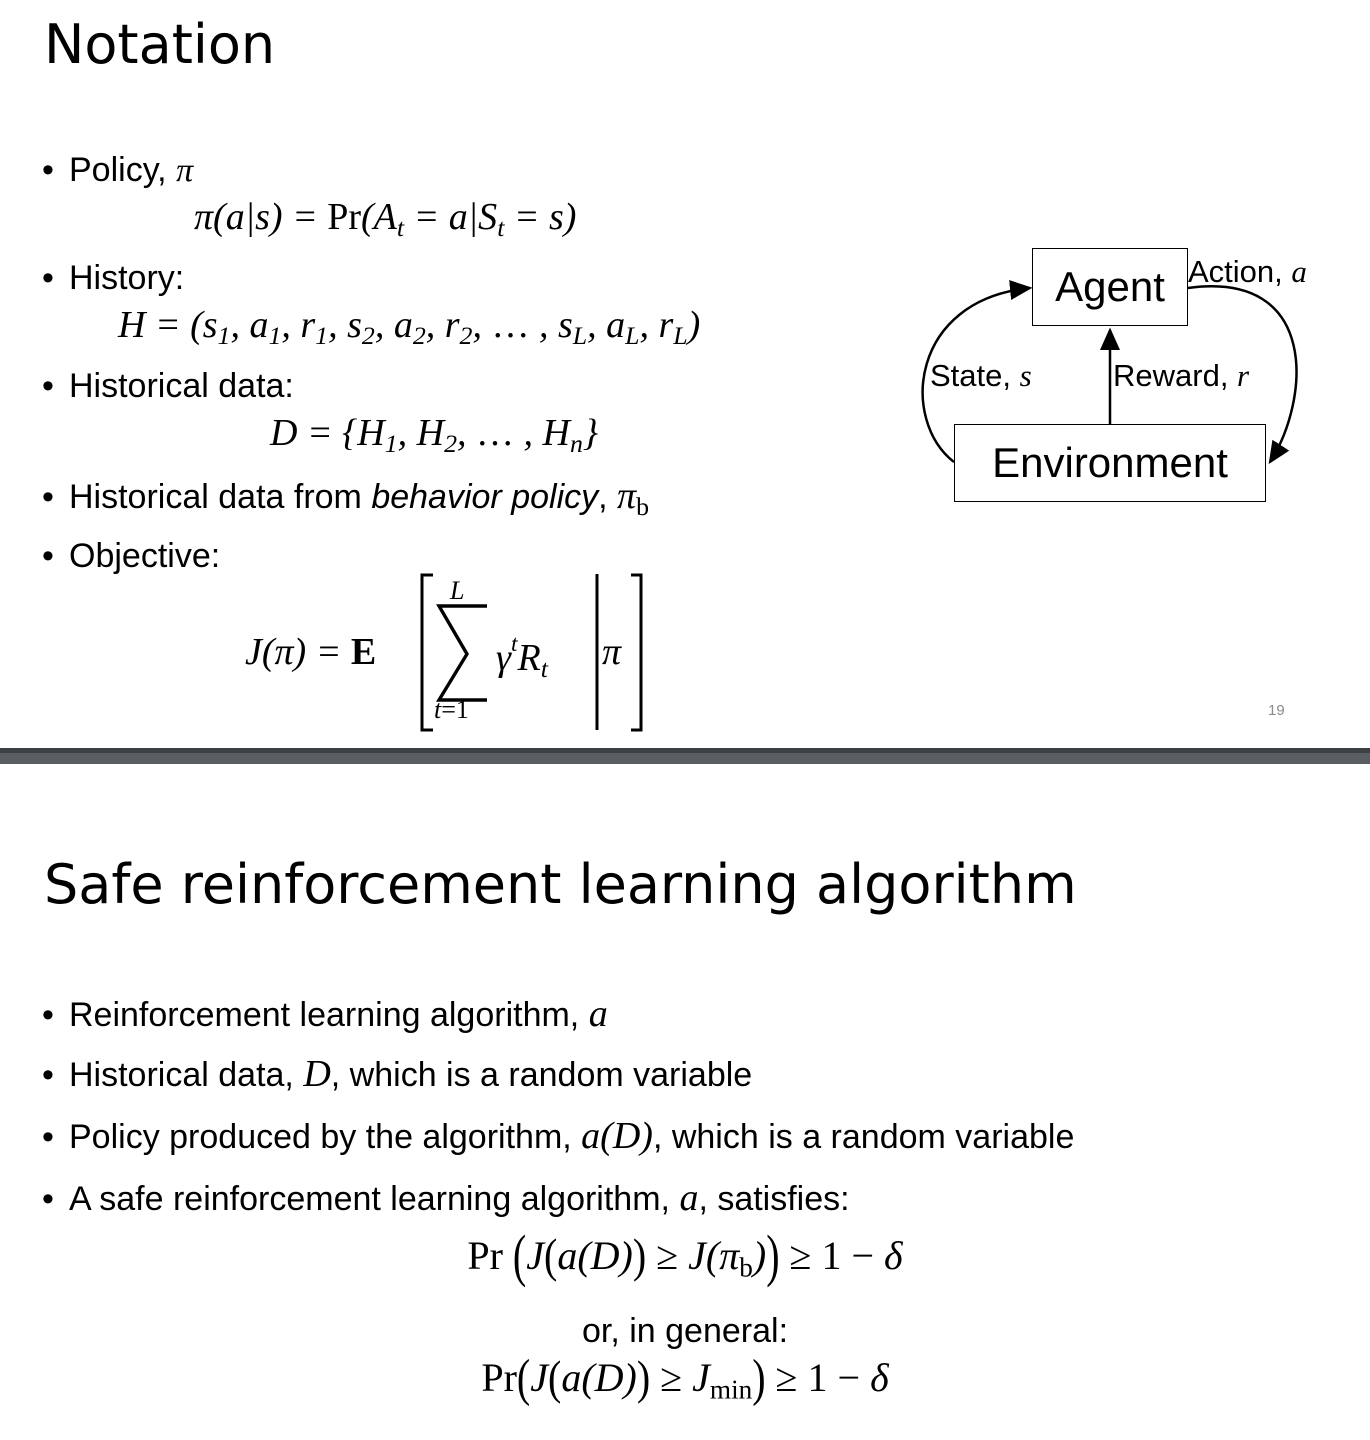  Describe the element at coordinates (385, 219) in the screenshot. I see `equation-policy: π(a|s) = Pr(At = a|St = s)` at that location.